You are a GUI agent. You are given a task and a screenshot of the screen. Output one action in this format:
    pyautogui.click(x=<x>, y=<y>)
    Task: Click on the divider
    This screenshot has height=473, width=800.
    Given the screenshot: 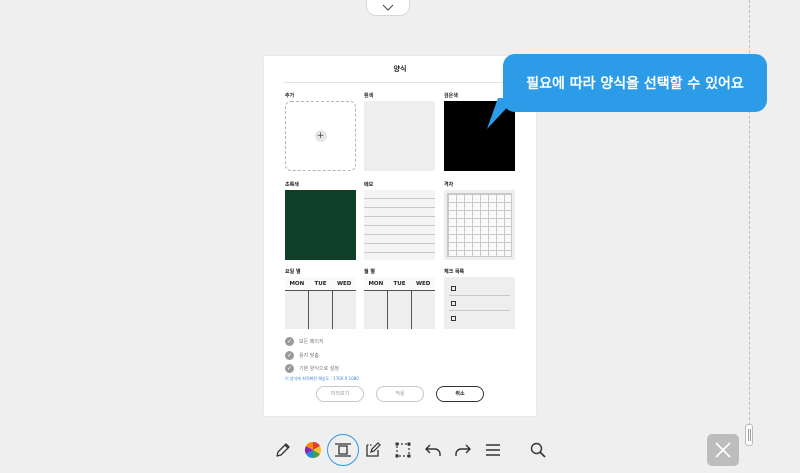 What is the action you would take?
    pyautogui.click(x=400, y=82)
    